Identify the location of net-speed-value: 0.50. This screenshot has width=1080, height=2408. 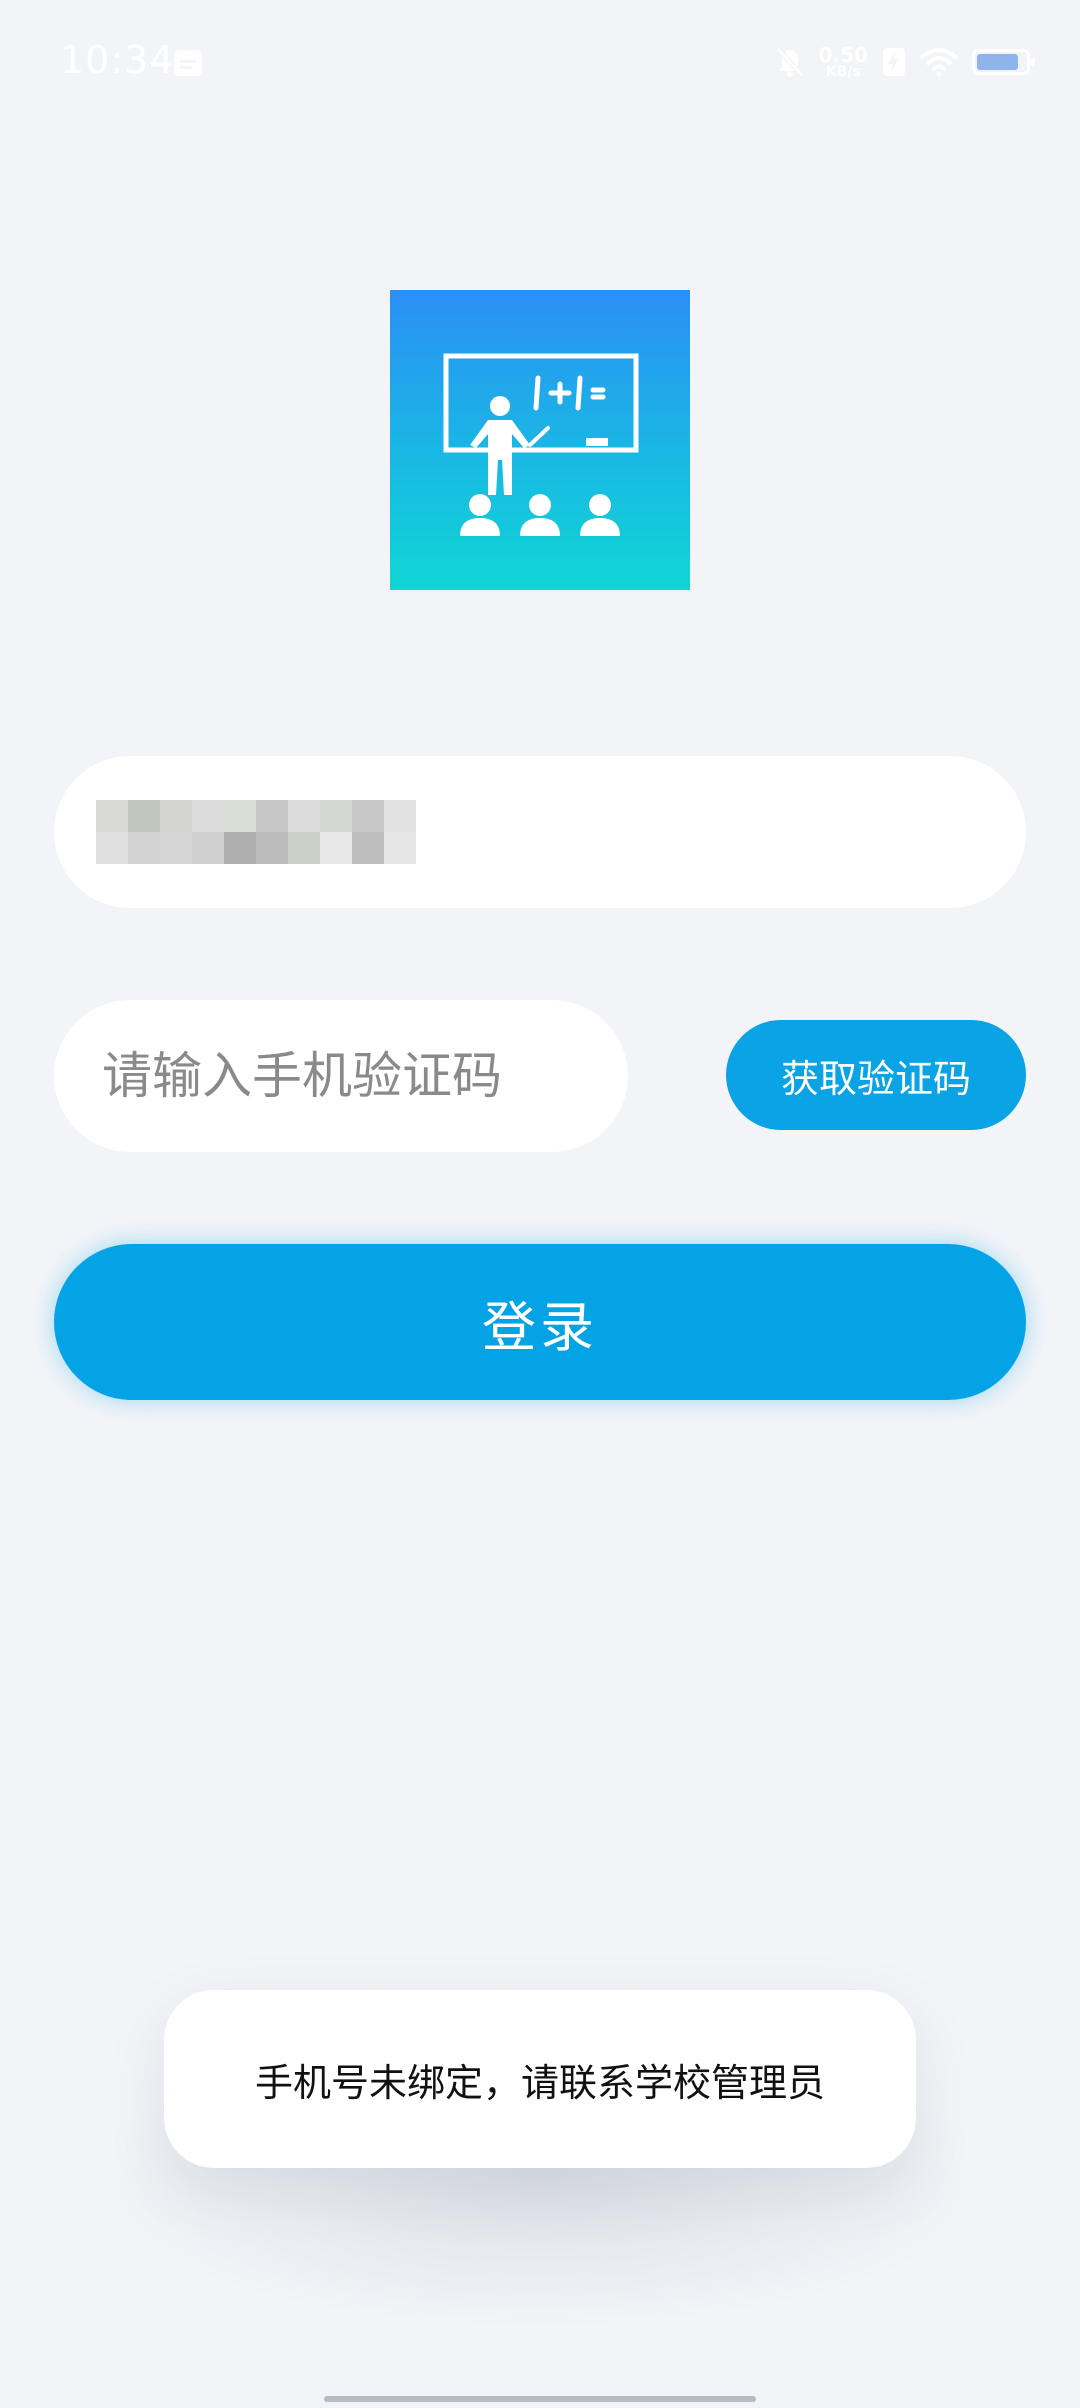
(843, 55).